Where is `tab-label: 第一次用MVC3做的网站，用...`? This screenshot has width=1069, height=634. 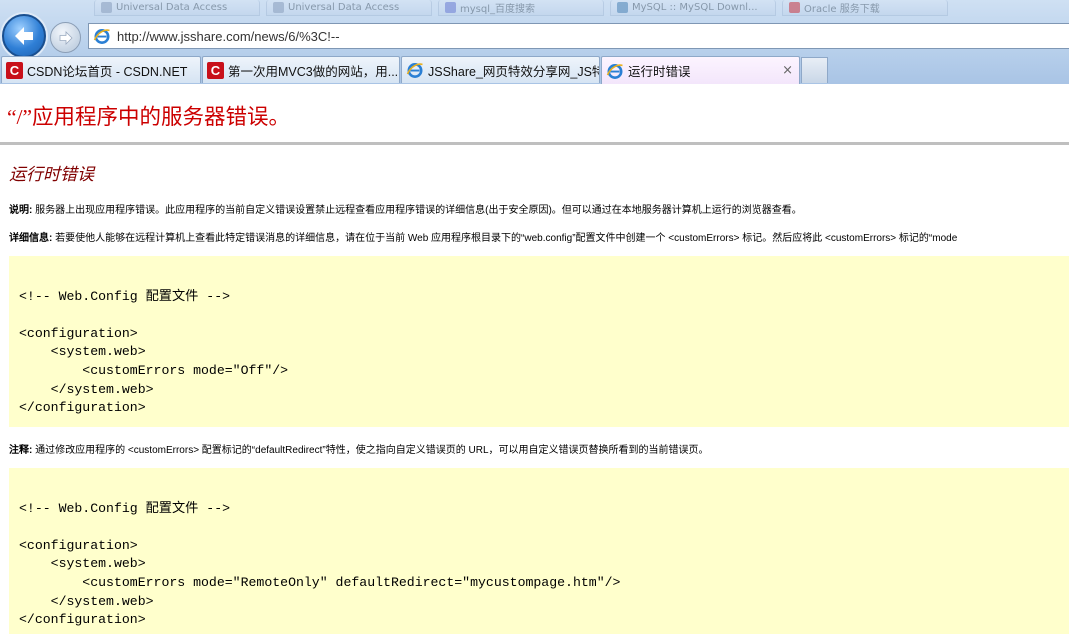 tab-label: 第一次用MVC3做的网站，用... is located at coordinates (313, 71).